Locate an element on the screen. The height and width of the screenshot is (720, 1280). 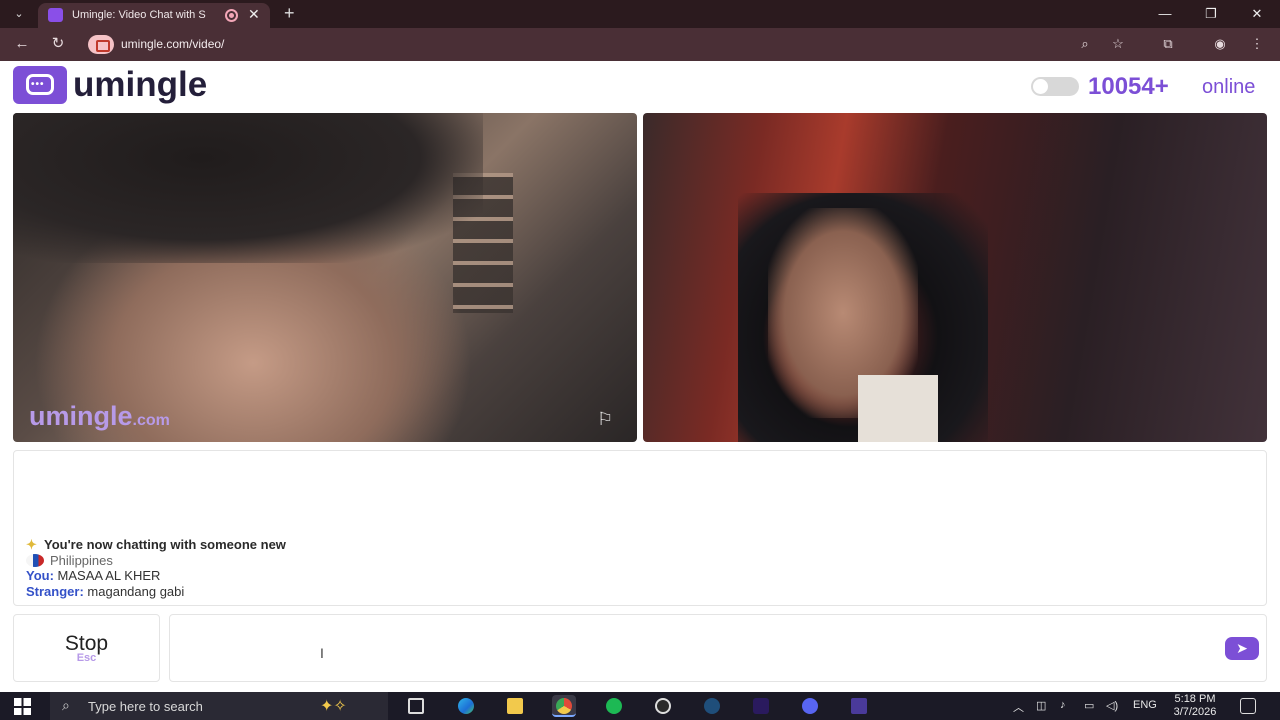
copilot-sparkle-icon: ✦✧ is located at coordinates (333, 706).